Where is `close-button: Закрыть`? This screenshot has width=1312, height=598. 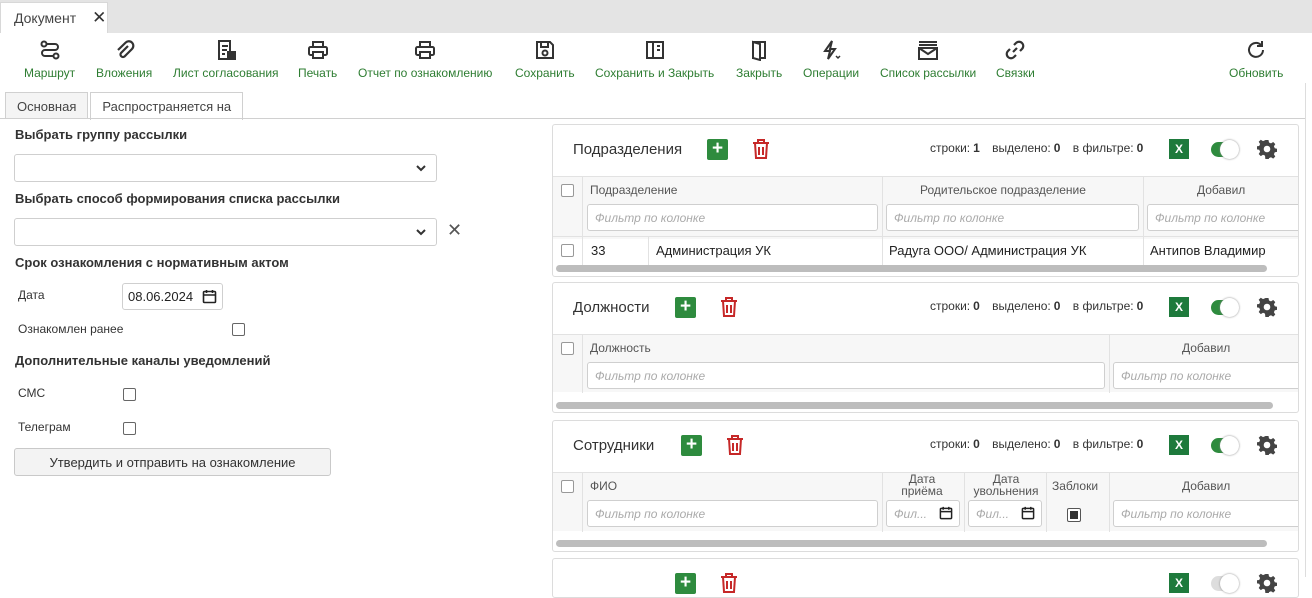
close-button: Закрыть is located at coordinates (759, 57).